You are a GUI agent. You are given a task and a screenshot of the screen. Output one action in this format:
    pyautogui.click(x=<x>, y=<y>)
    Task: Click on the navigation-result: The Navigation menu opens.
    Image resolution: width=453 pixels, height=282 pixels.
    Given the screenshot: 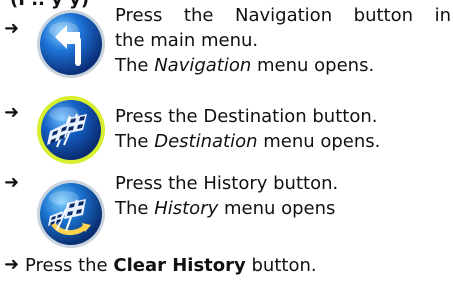 What is the action you would take?
    pyautogui.click(x=245, y=65)
    